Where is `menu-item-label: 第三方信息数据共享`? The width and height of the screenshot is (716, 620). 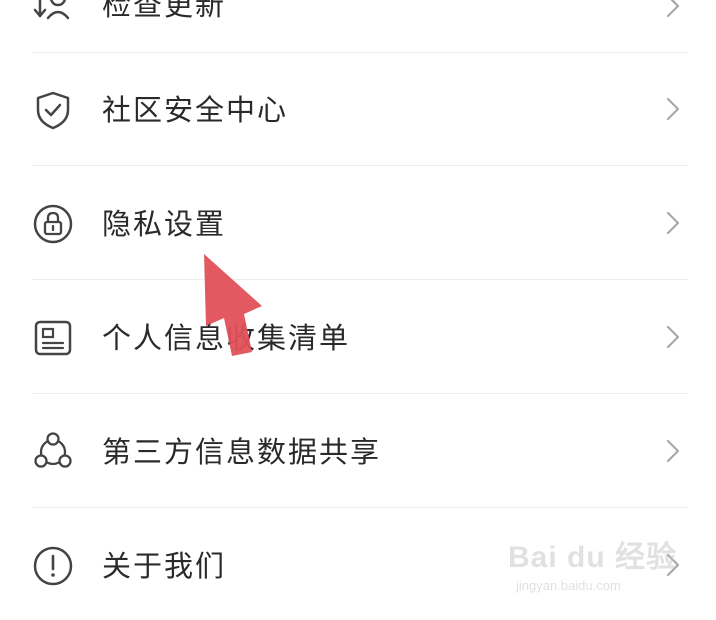
menu-item-label: 第三方信息数据共享 is located at coordinates (242, 452).